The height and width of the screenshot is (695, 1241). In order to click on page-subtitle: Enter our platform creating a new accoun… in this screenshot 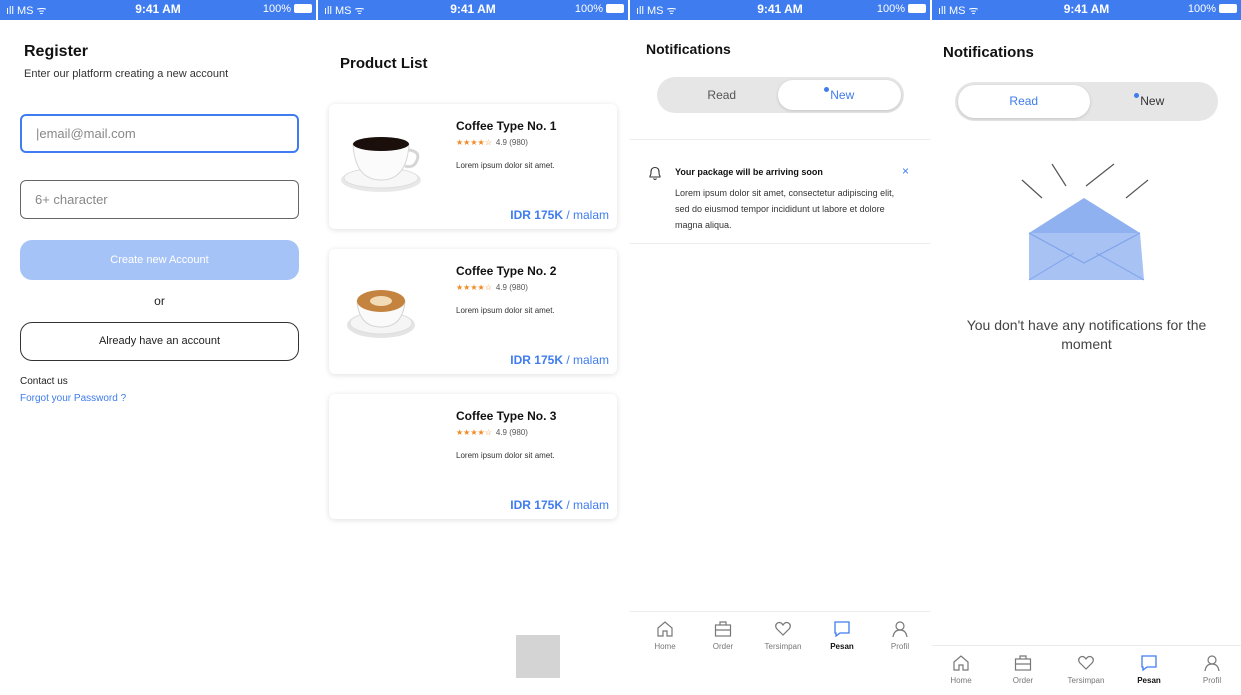, I will do `click(126, 74)`.